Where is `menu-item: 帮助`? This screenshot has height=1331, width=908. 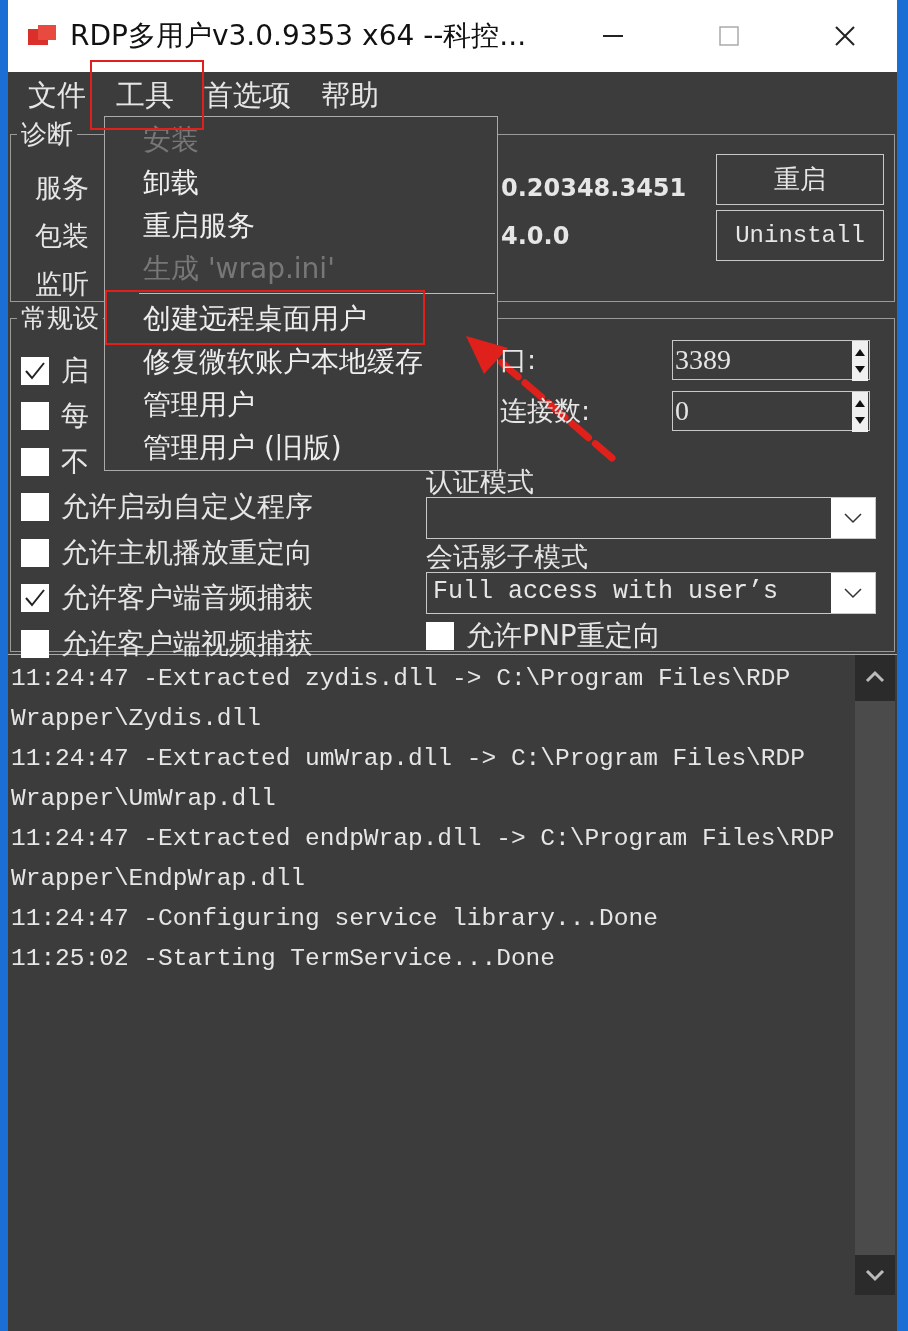
menu-item: 帮助 is located at coordinates (350, 96).